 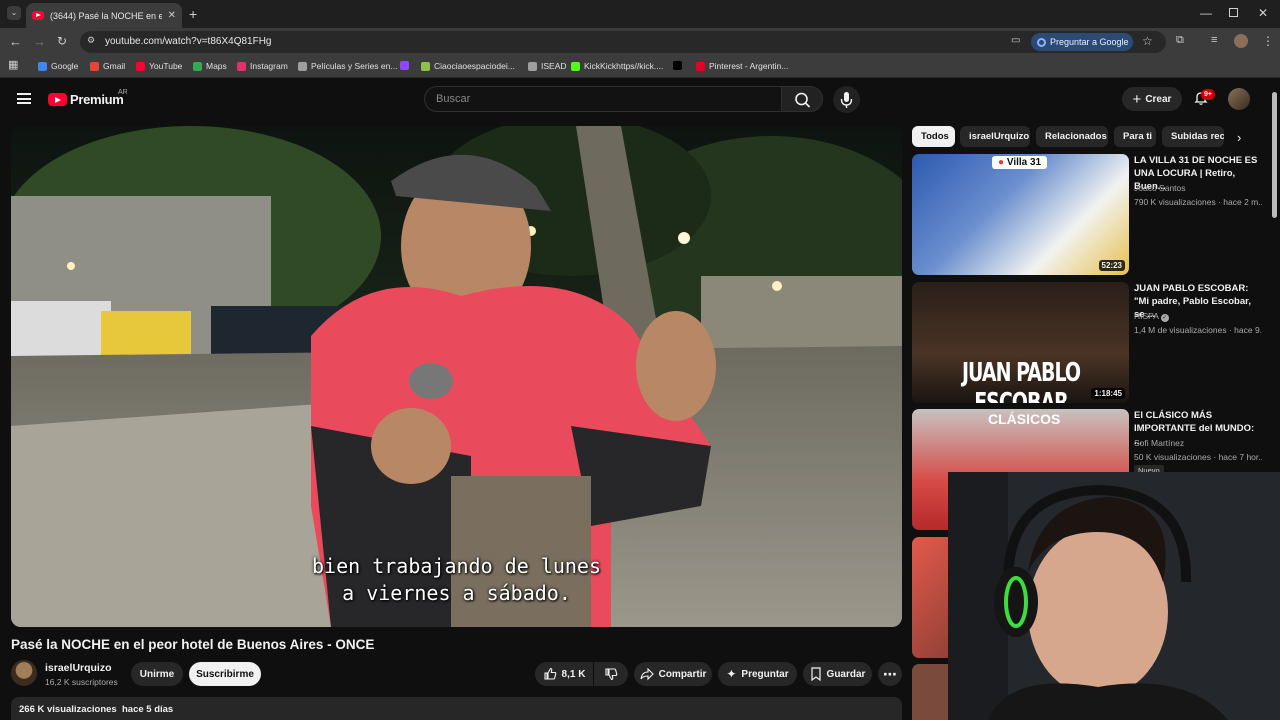 I want to click on streamer-webcam, so click(x=1114, y=596).